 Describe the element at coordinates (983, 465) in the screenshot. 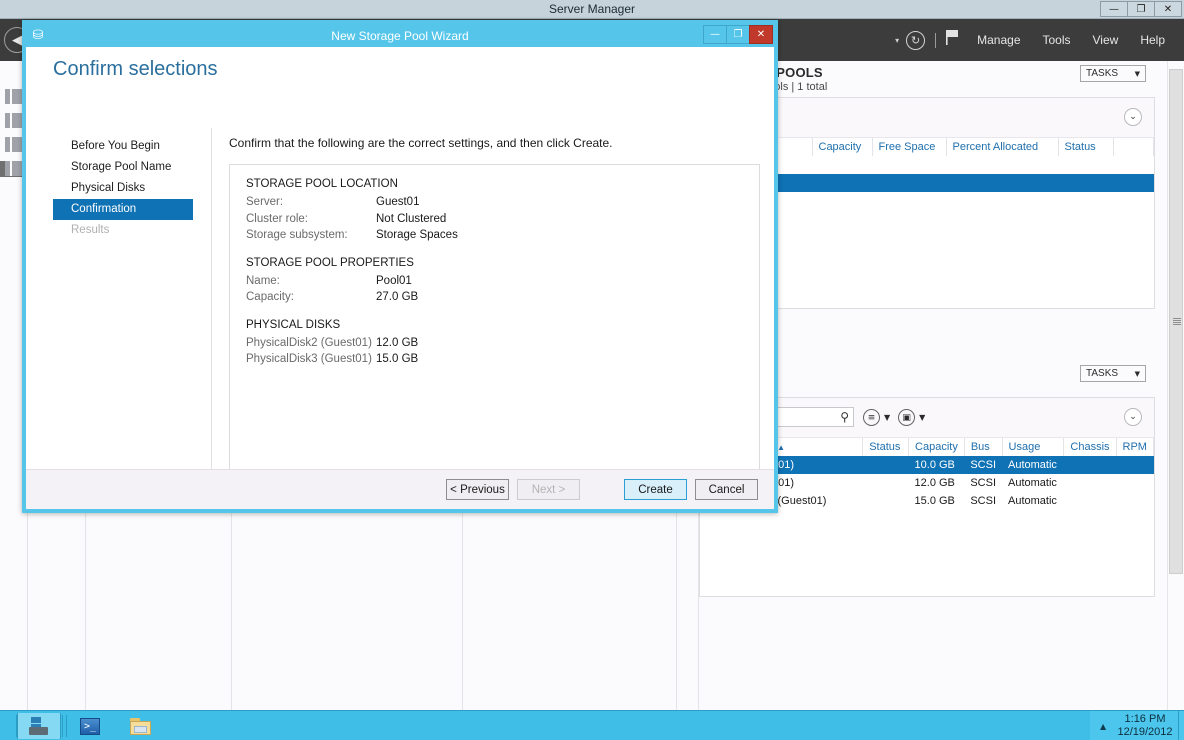

I see `cell-bus: SCSI` at that location.